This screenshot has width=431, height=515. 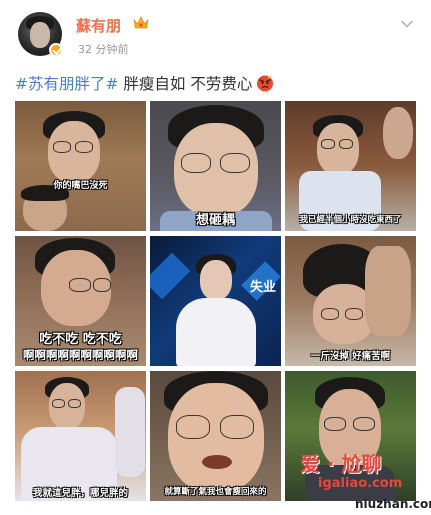 I want to click on image-caption: 我就這兒胖，哪兒胖的, so click(x=80, y=493).